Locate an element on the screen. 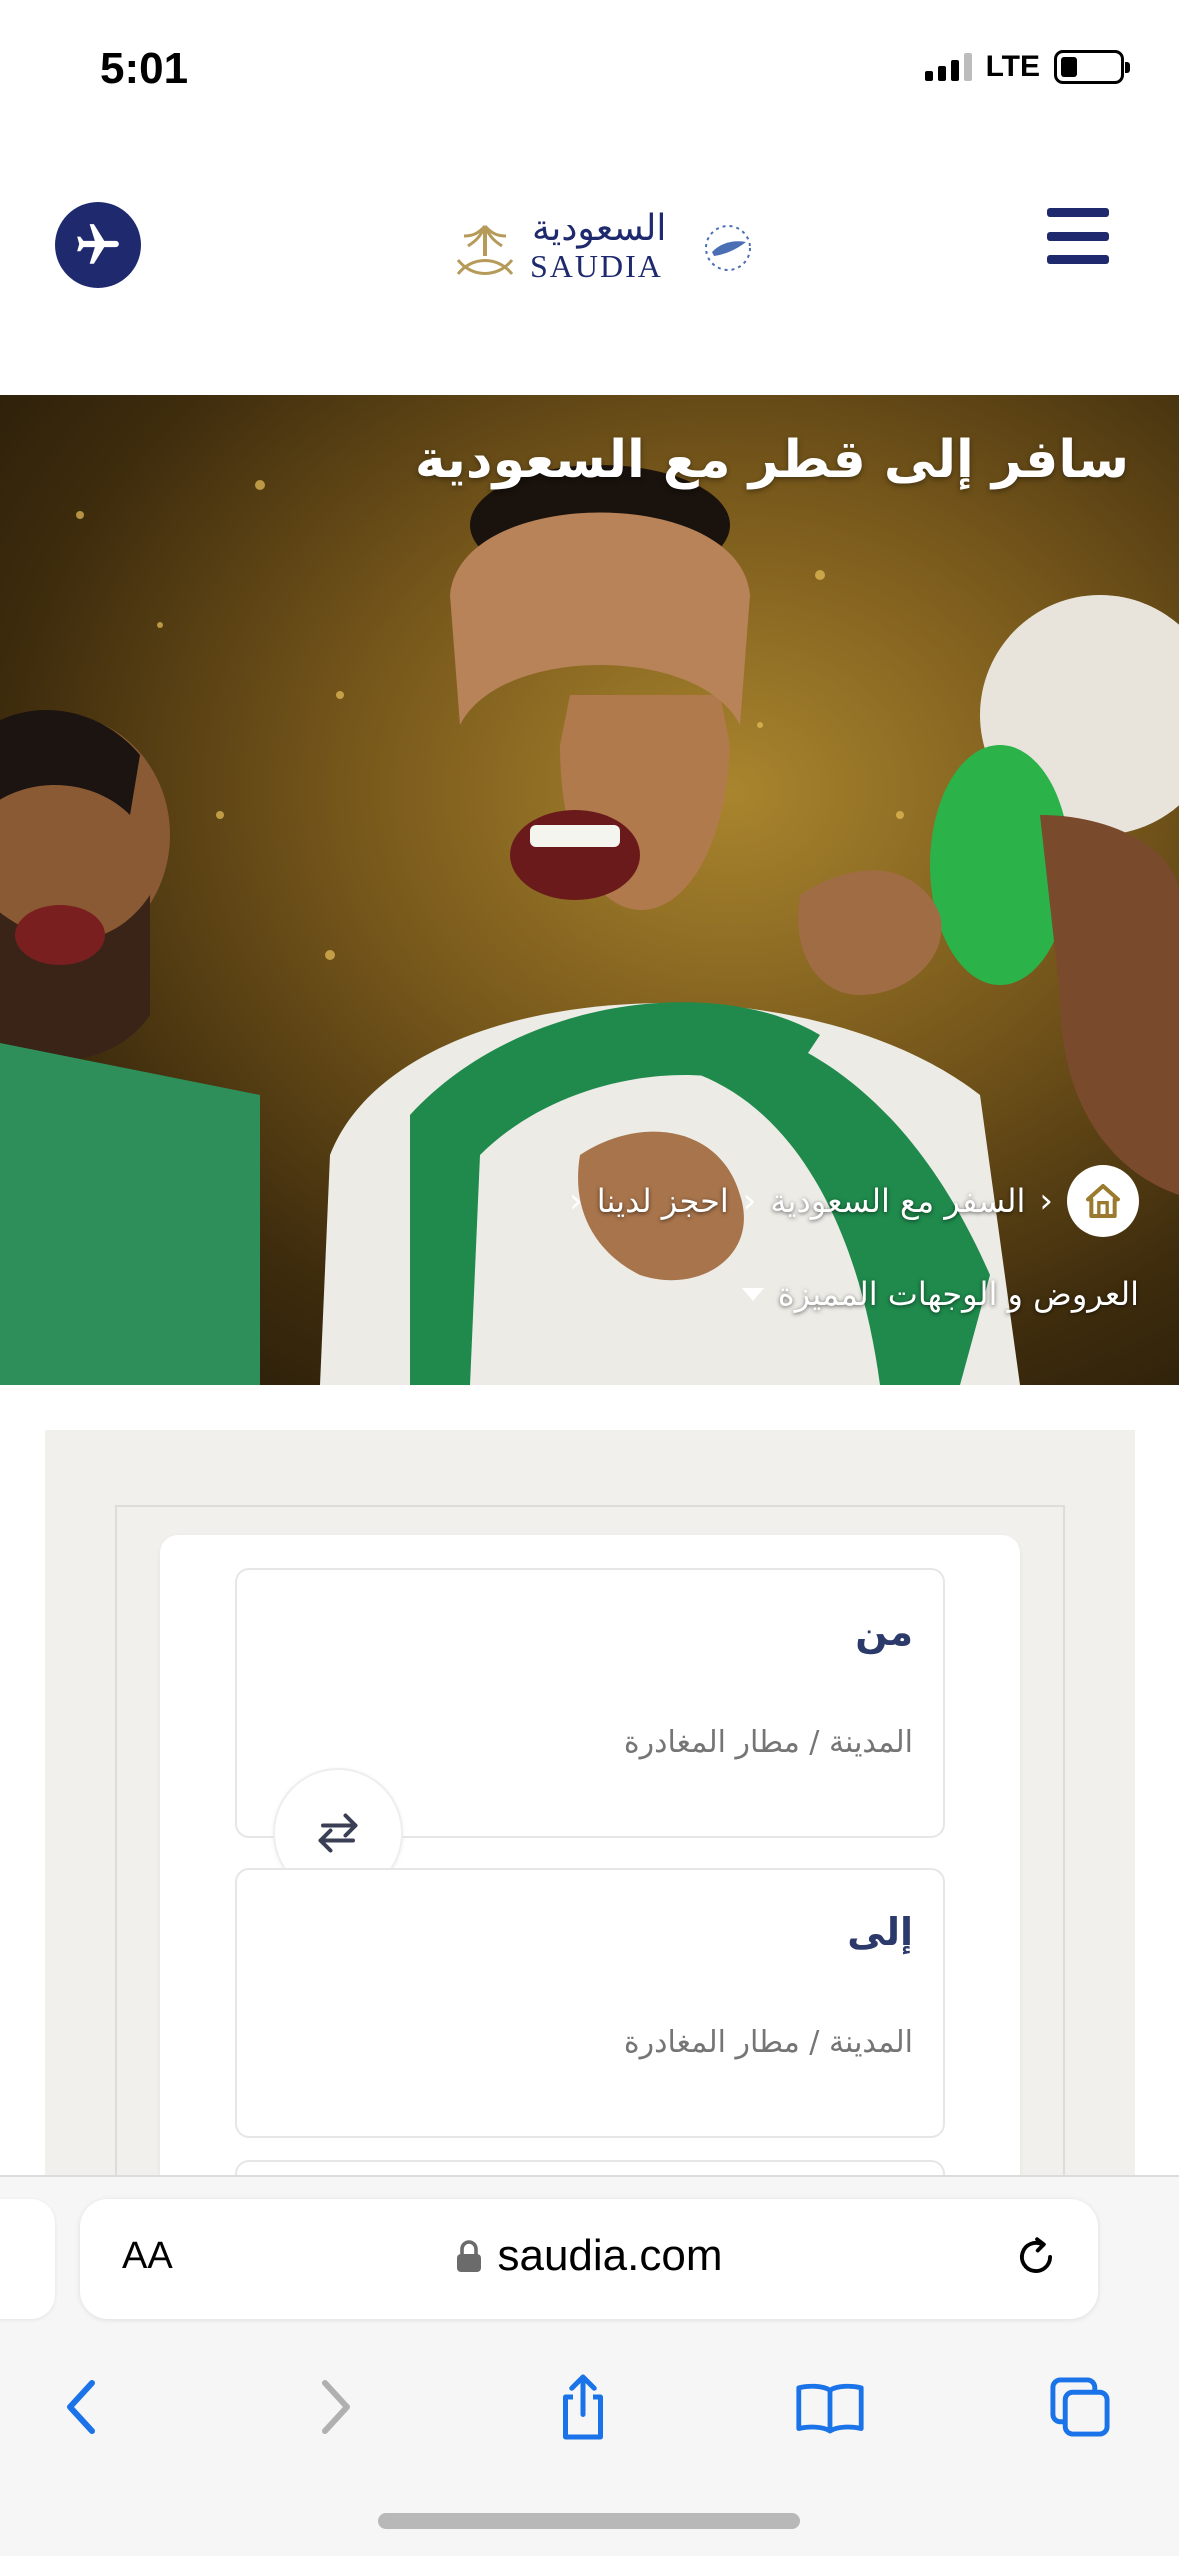  offers-dropdown: العروض و الوجهات المميزة is located at coordinates (940, 1294).